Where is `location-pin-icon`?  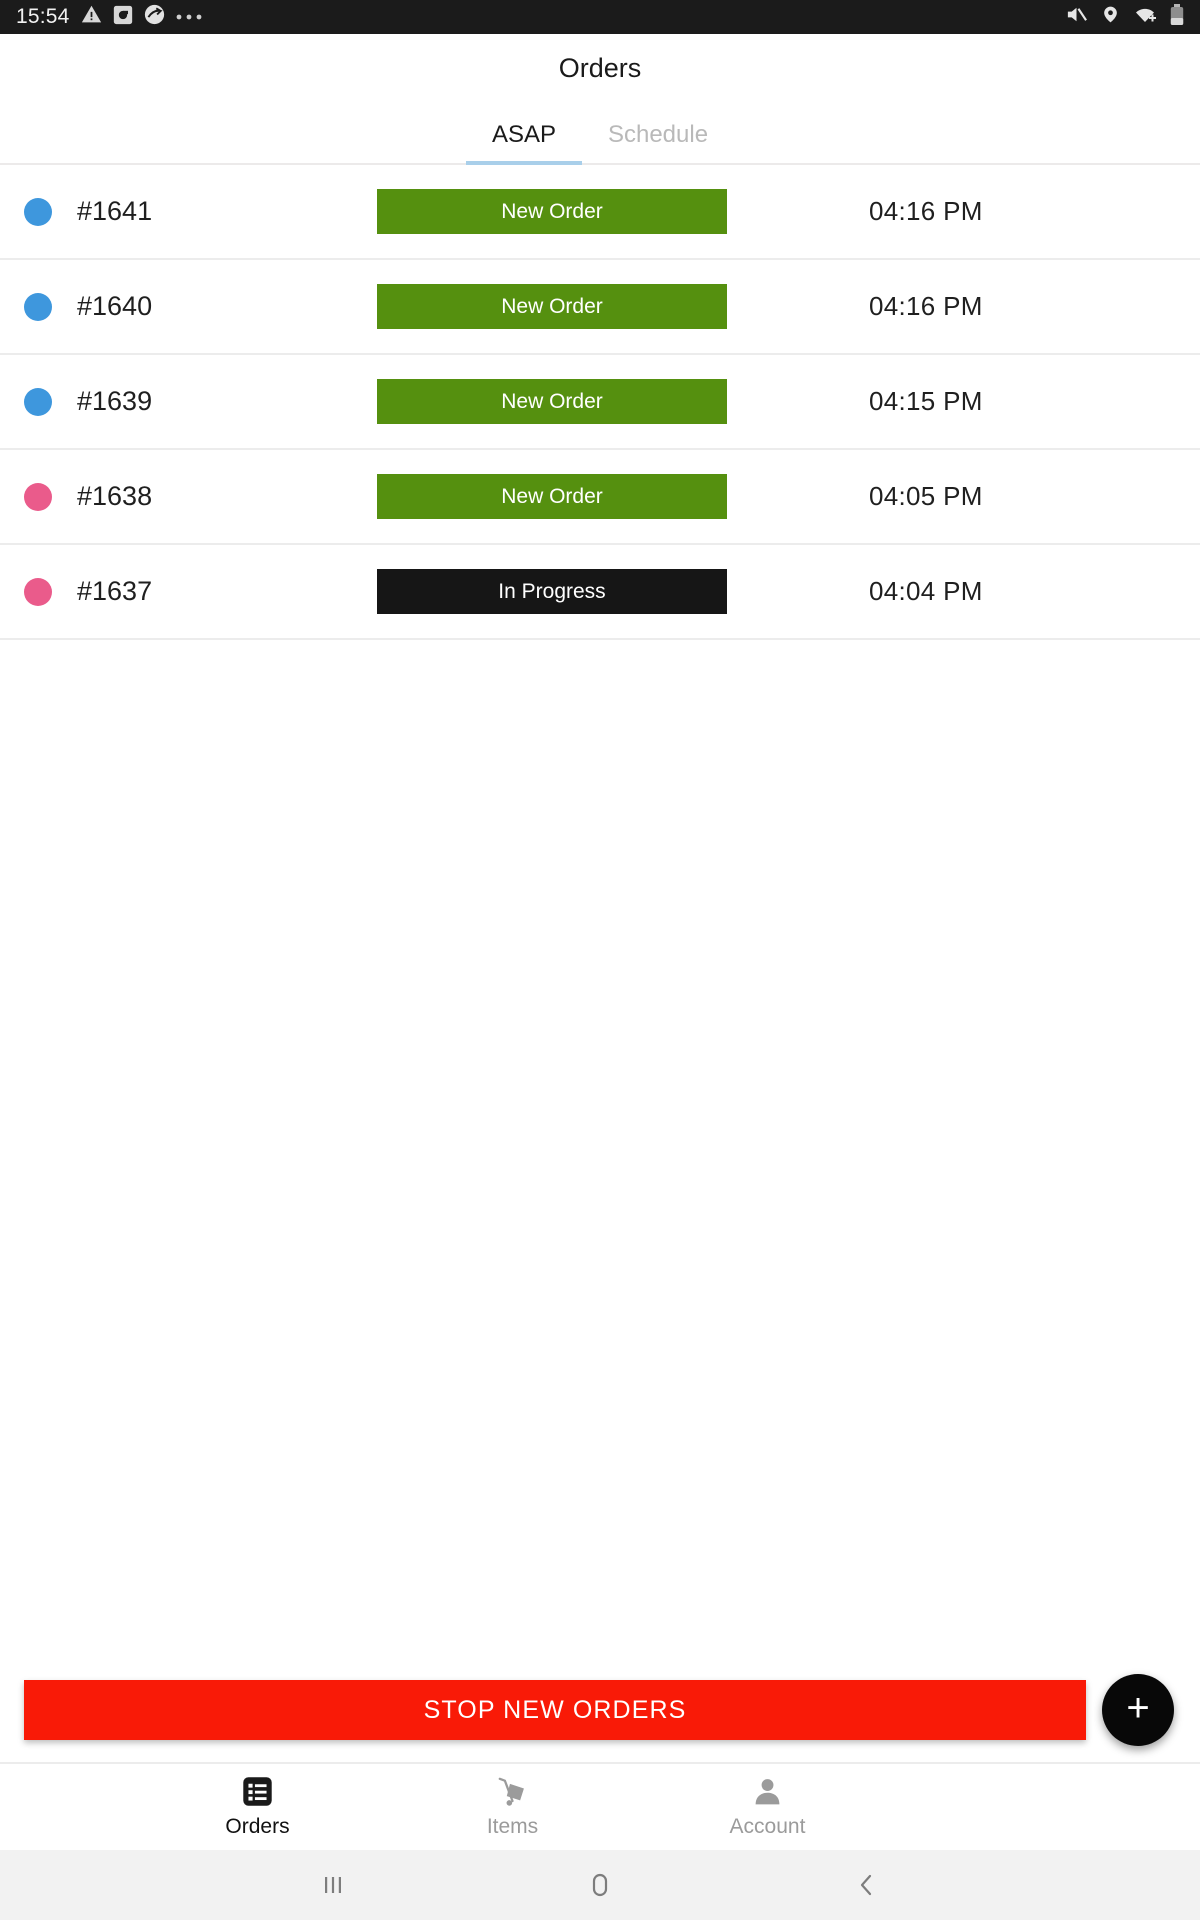 location-pin-icon is located at coordinates (1110, 17).